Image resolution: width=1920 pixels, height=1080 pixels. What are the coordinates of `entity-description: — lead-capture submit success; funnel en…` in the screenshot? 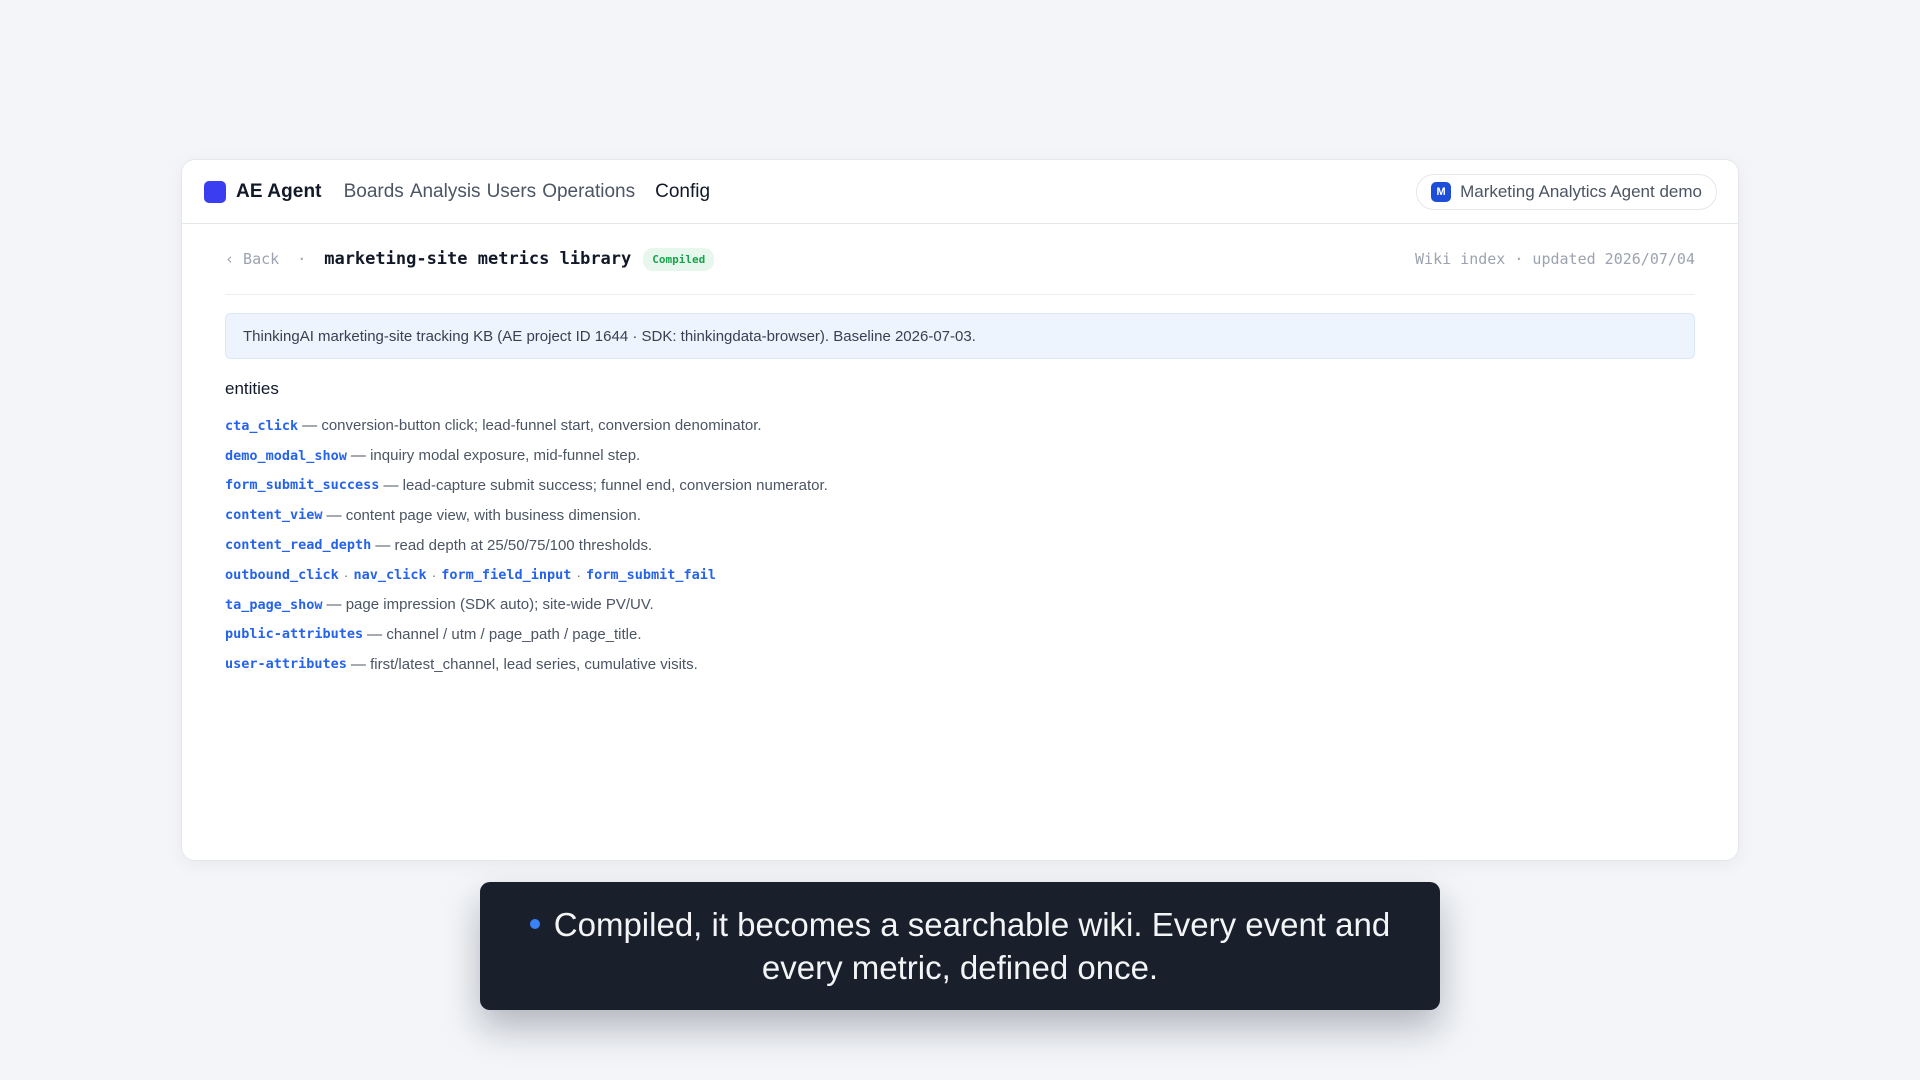 It's located at (605, 485).